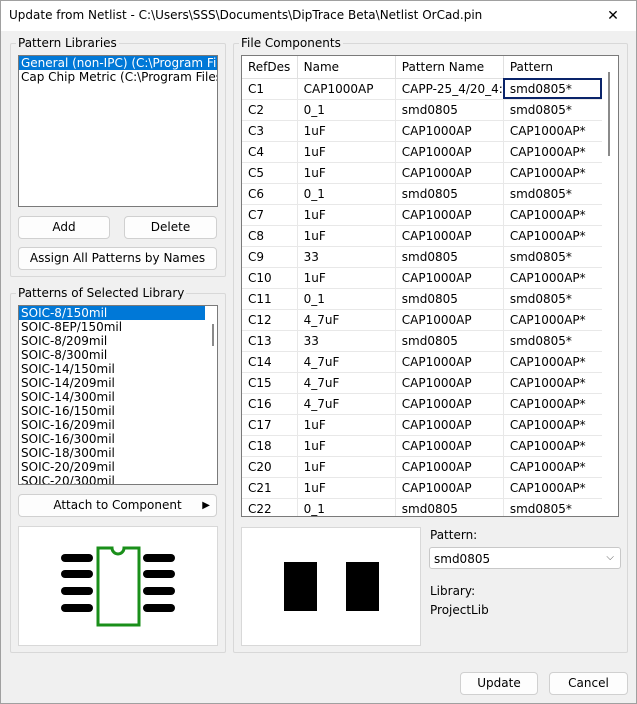 The height and width of the screenshot is (704, 637). Describe the element at coordinates (118, 63) in the screenshot. I see `library-list-item: General (non-IPC) (C:\Program Files (` at that location.